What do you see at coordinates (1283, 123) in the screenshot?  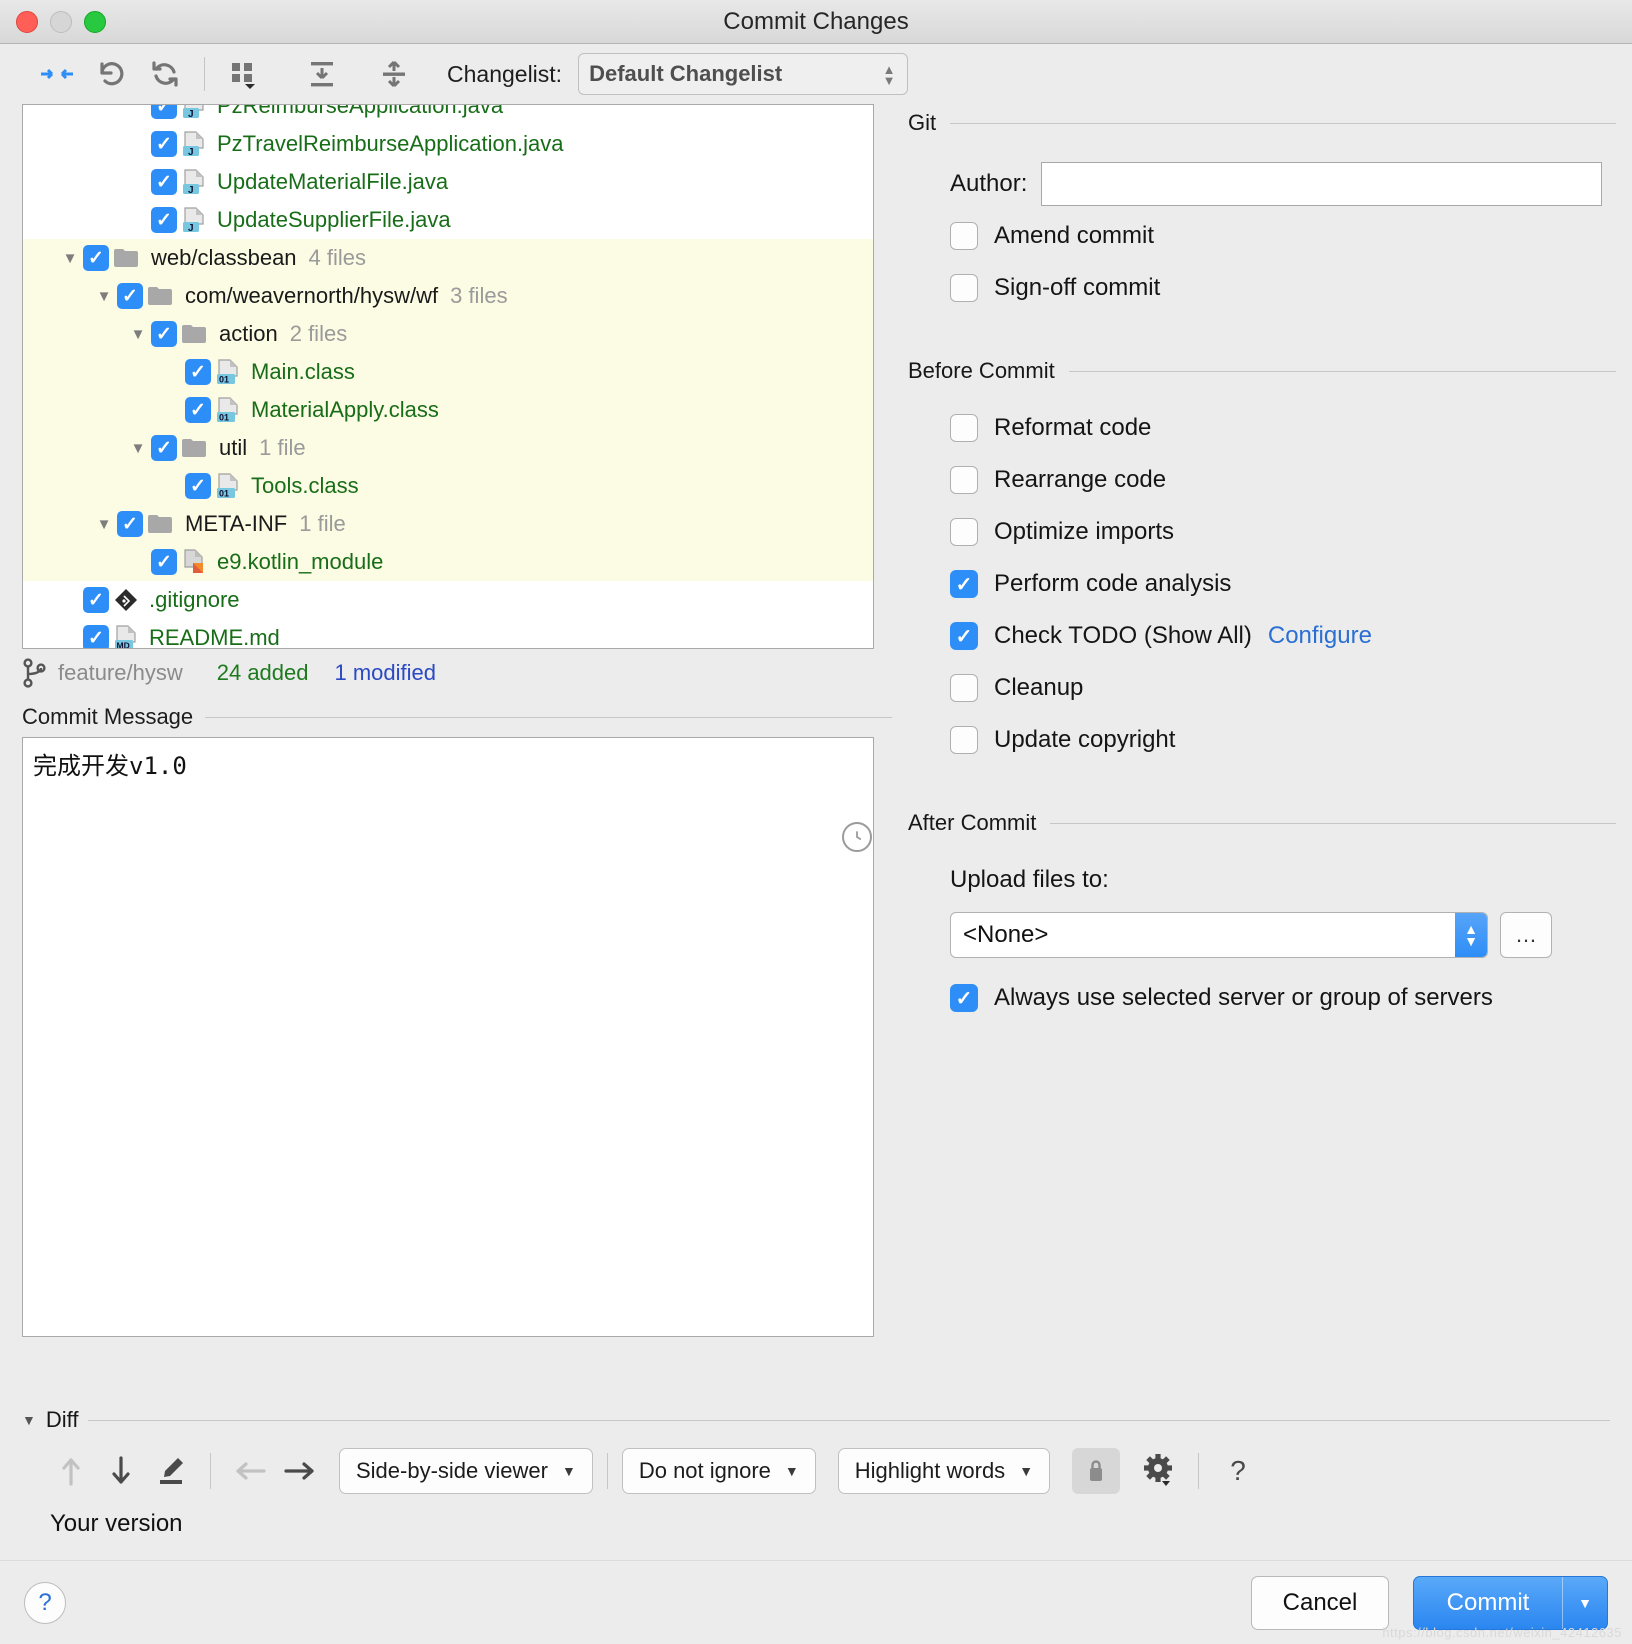 I see `git-group-rule` at bounding box center [1283, 123].